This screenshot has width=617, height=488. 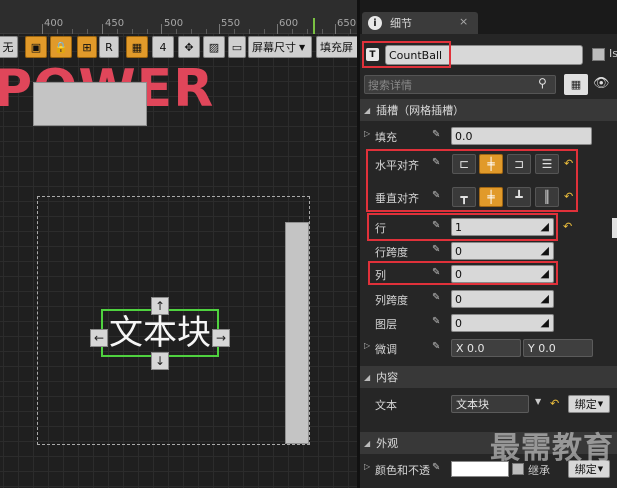 What do you see at coordinates (601, 83) in the screenshot?
I see `eye-icon: 👁` at bounding box center [601, 83].